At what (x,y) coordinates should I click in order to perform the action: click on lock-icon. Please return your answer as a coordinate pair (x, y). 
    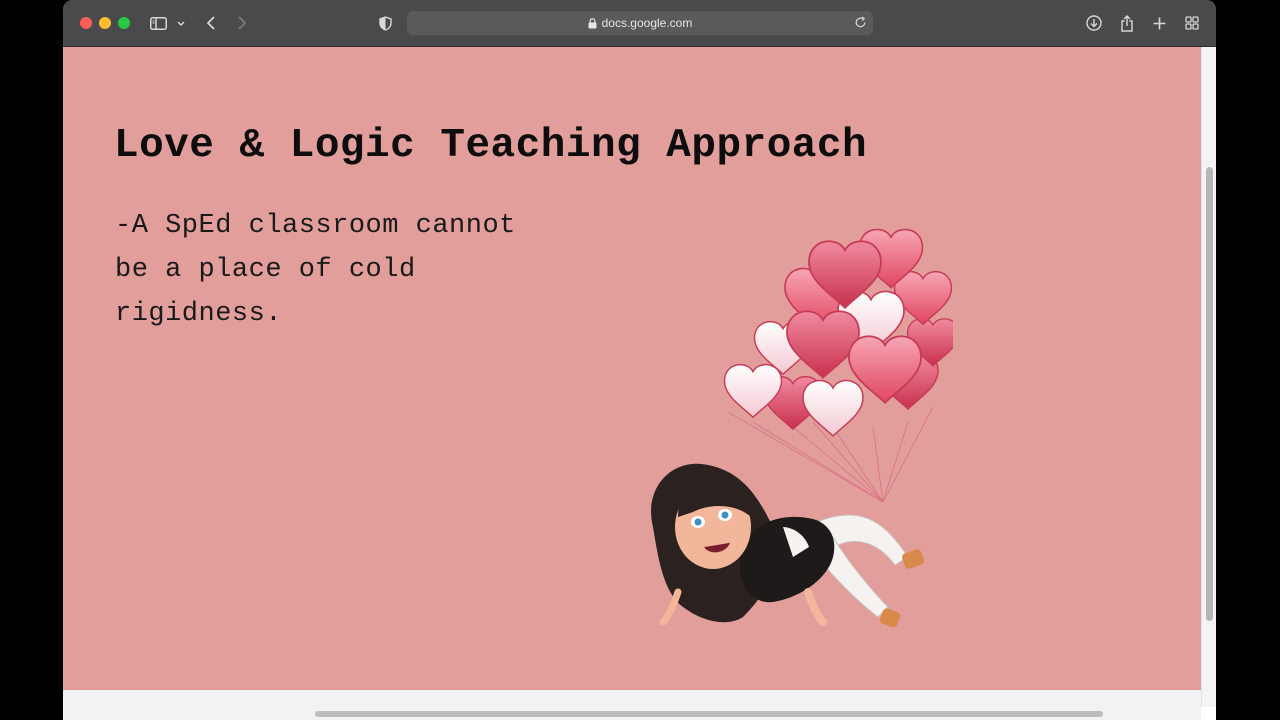
    Looking at the image, I should click on (592, 23).